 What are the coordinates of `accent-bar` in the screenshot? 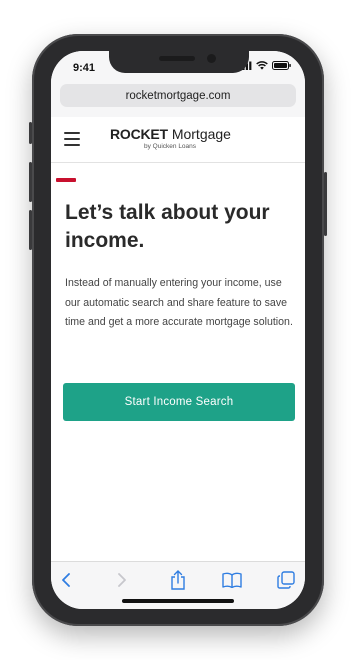 It's located at (66, 180).